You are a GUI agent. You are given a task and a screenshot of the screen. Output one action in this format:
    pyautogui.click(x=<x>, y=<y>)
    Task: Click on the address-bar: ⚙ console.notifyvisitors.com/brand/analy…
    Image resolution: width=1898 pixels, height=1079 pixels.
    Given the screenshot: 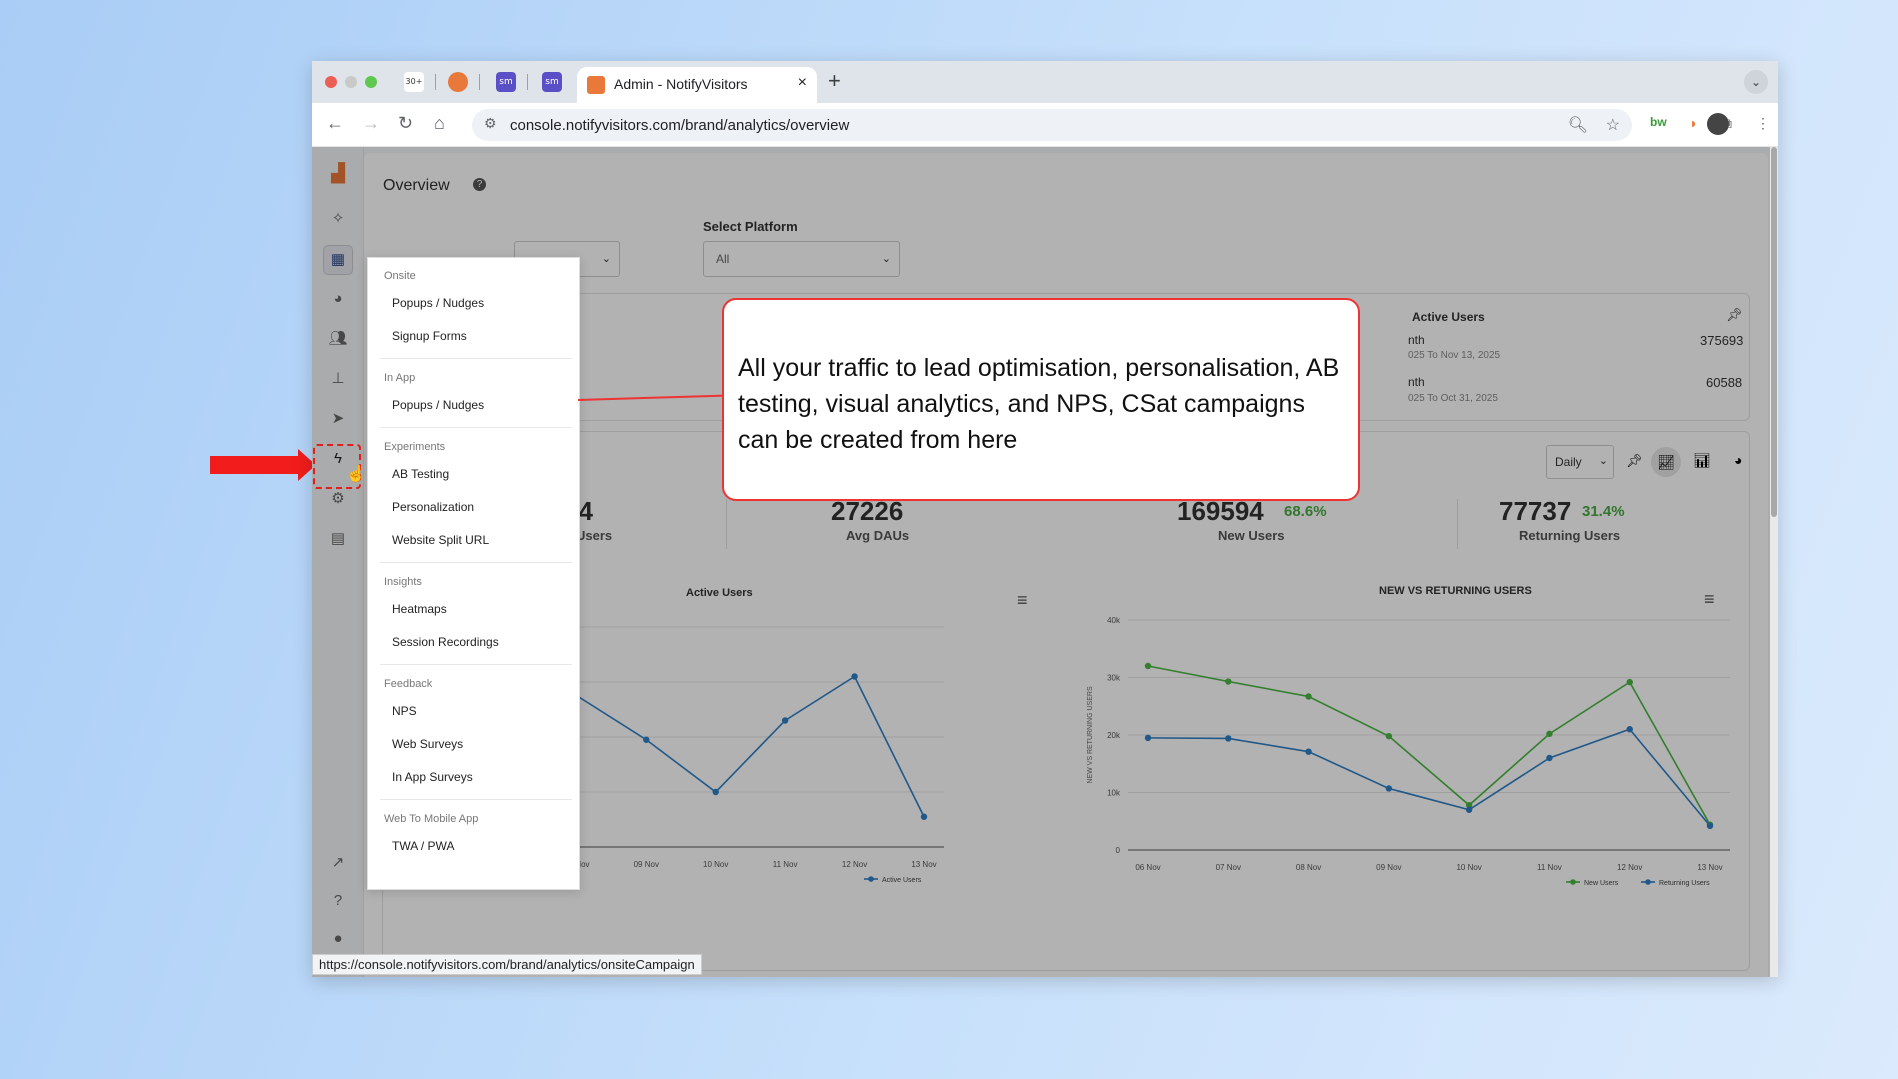 What is the action you would take?
    pyautogui.click(x=1052, y=125)
    